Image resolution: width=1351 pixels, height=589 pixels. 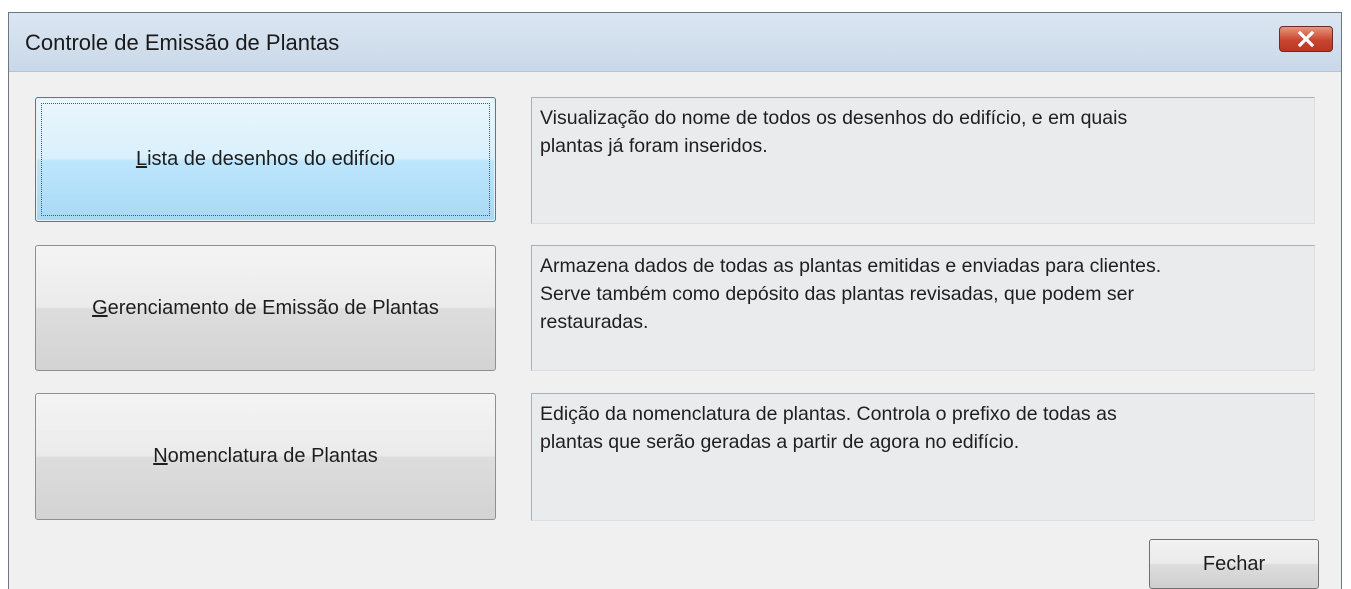 I want to click on close-x-icon, so click(x=1306, y=39).